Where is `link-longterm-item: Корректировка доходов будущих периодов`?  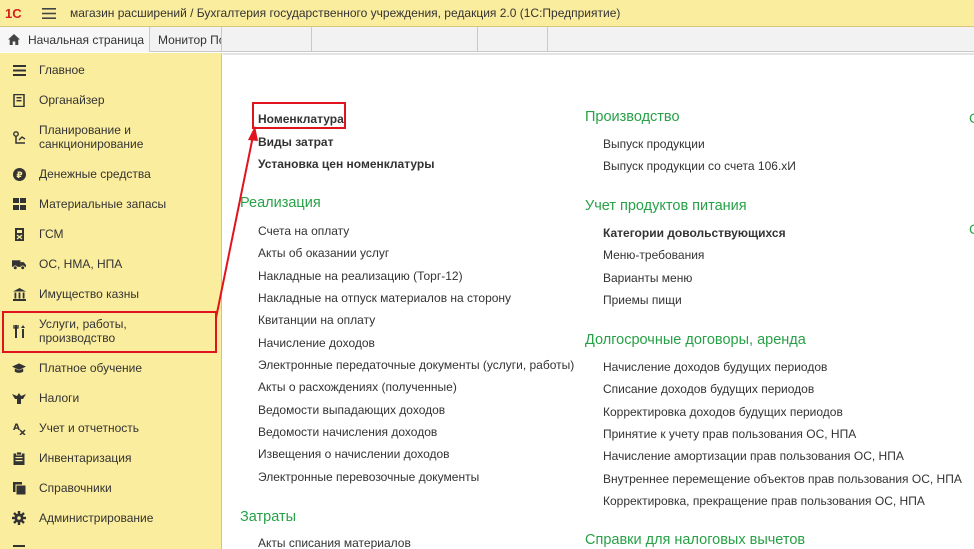 link-longterm-item: Корректировка доходов будущих периодов is located at coordinates (723, 412).